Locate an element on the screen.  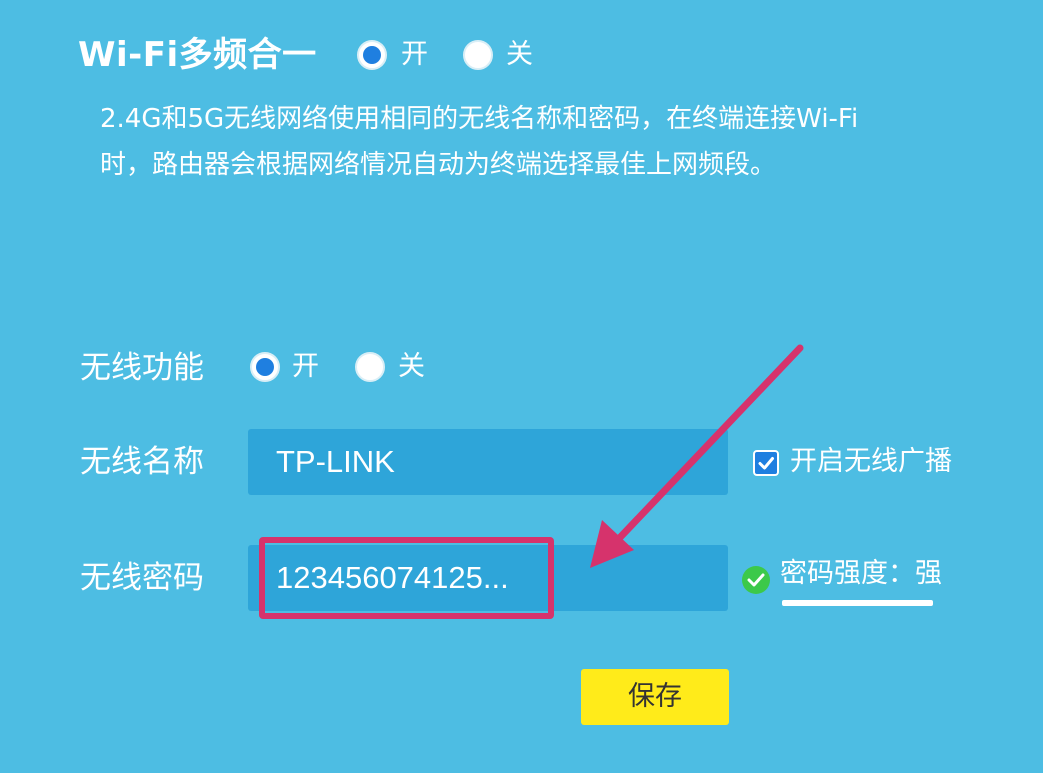
save-button: 保存 is located at coordinates (655, 697).